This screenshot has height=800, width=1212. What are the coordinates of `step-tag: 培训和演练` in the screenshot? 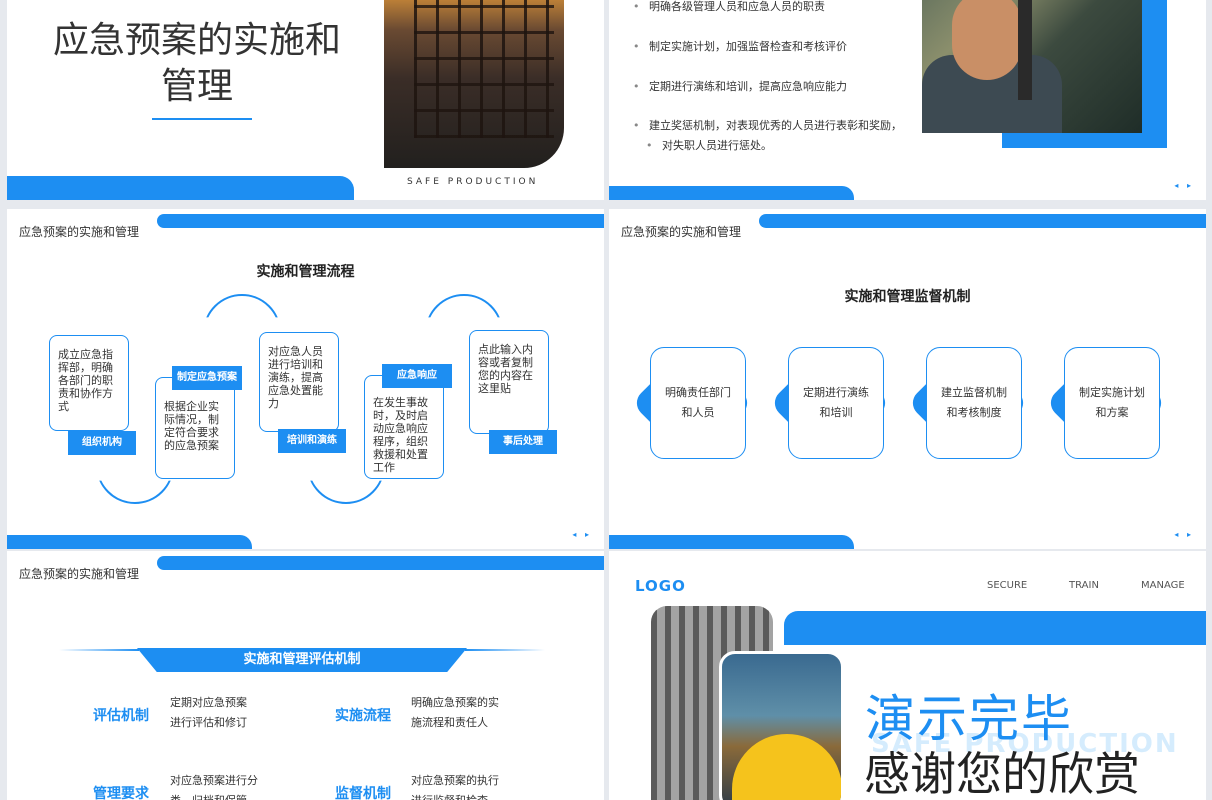 It's located at (312, 441).